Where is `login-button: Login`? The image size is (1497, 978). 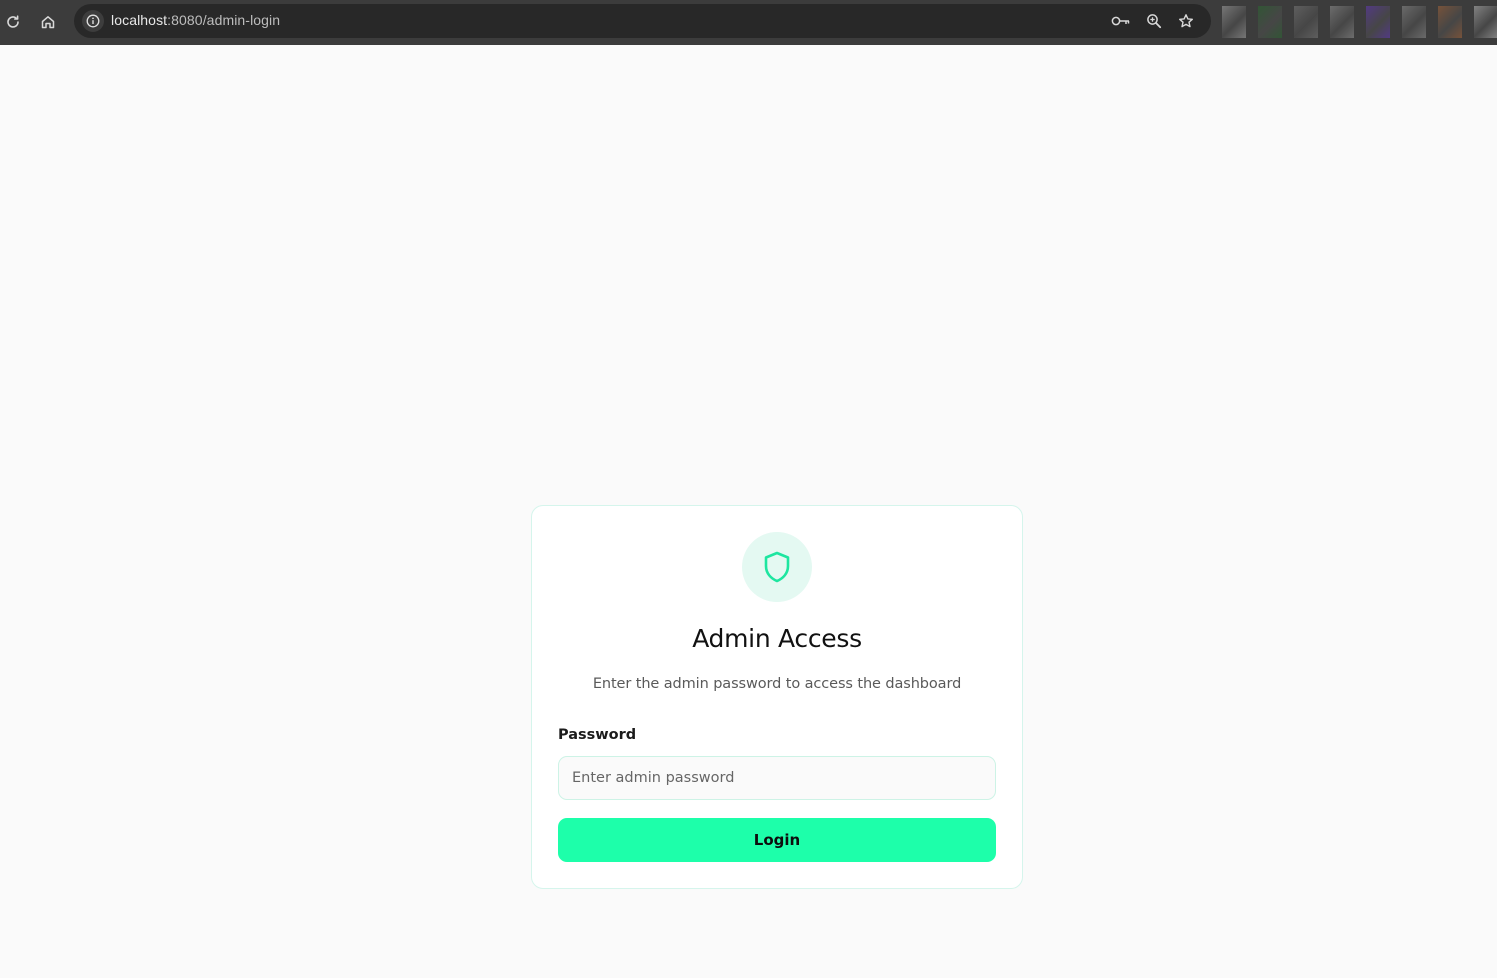 login-button: Login is located at coordinates (777, 840).